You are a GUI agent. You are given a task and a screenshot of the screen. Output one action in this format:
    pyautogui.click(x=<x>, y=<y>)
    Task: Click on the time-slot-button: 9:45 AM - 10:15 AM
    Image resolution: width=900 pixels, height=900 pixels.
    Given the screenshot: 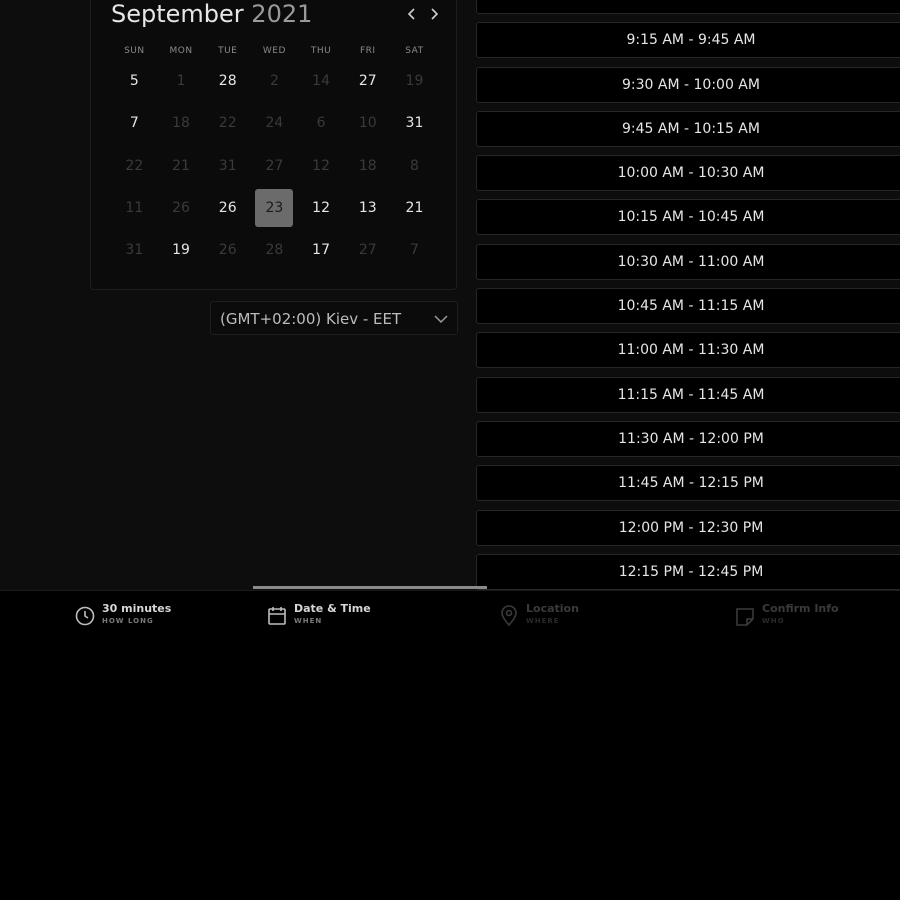 What is the action you would take?
    pyautogui.click(x=688, y=128)
    